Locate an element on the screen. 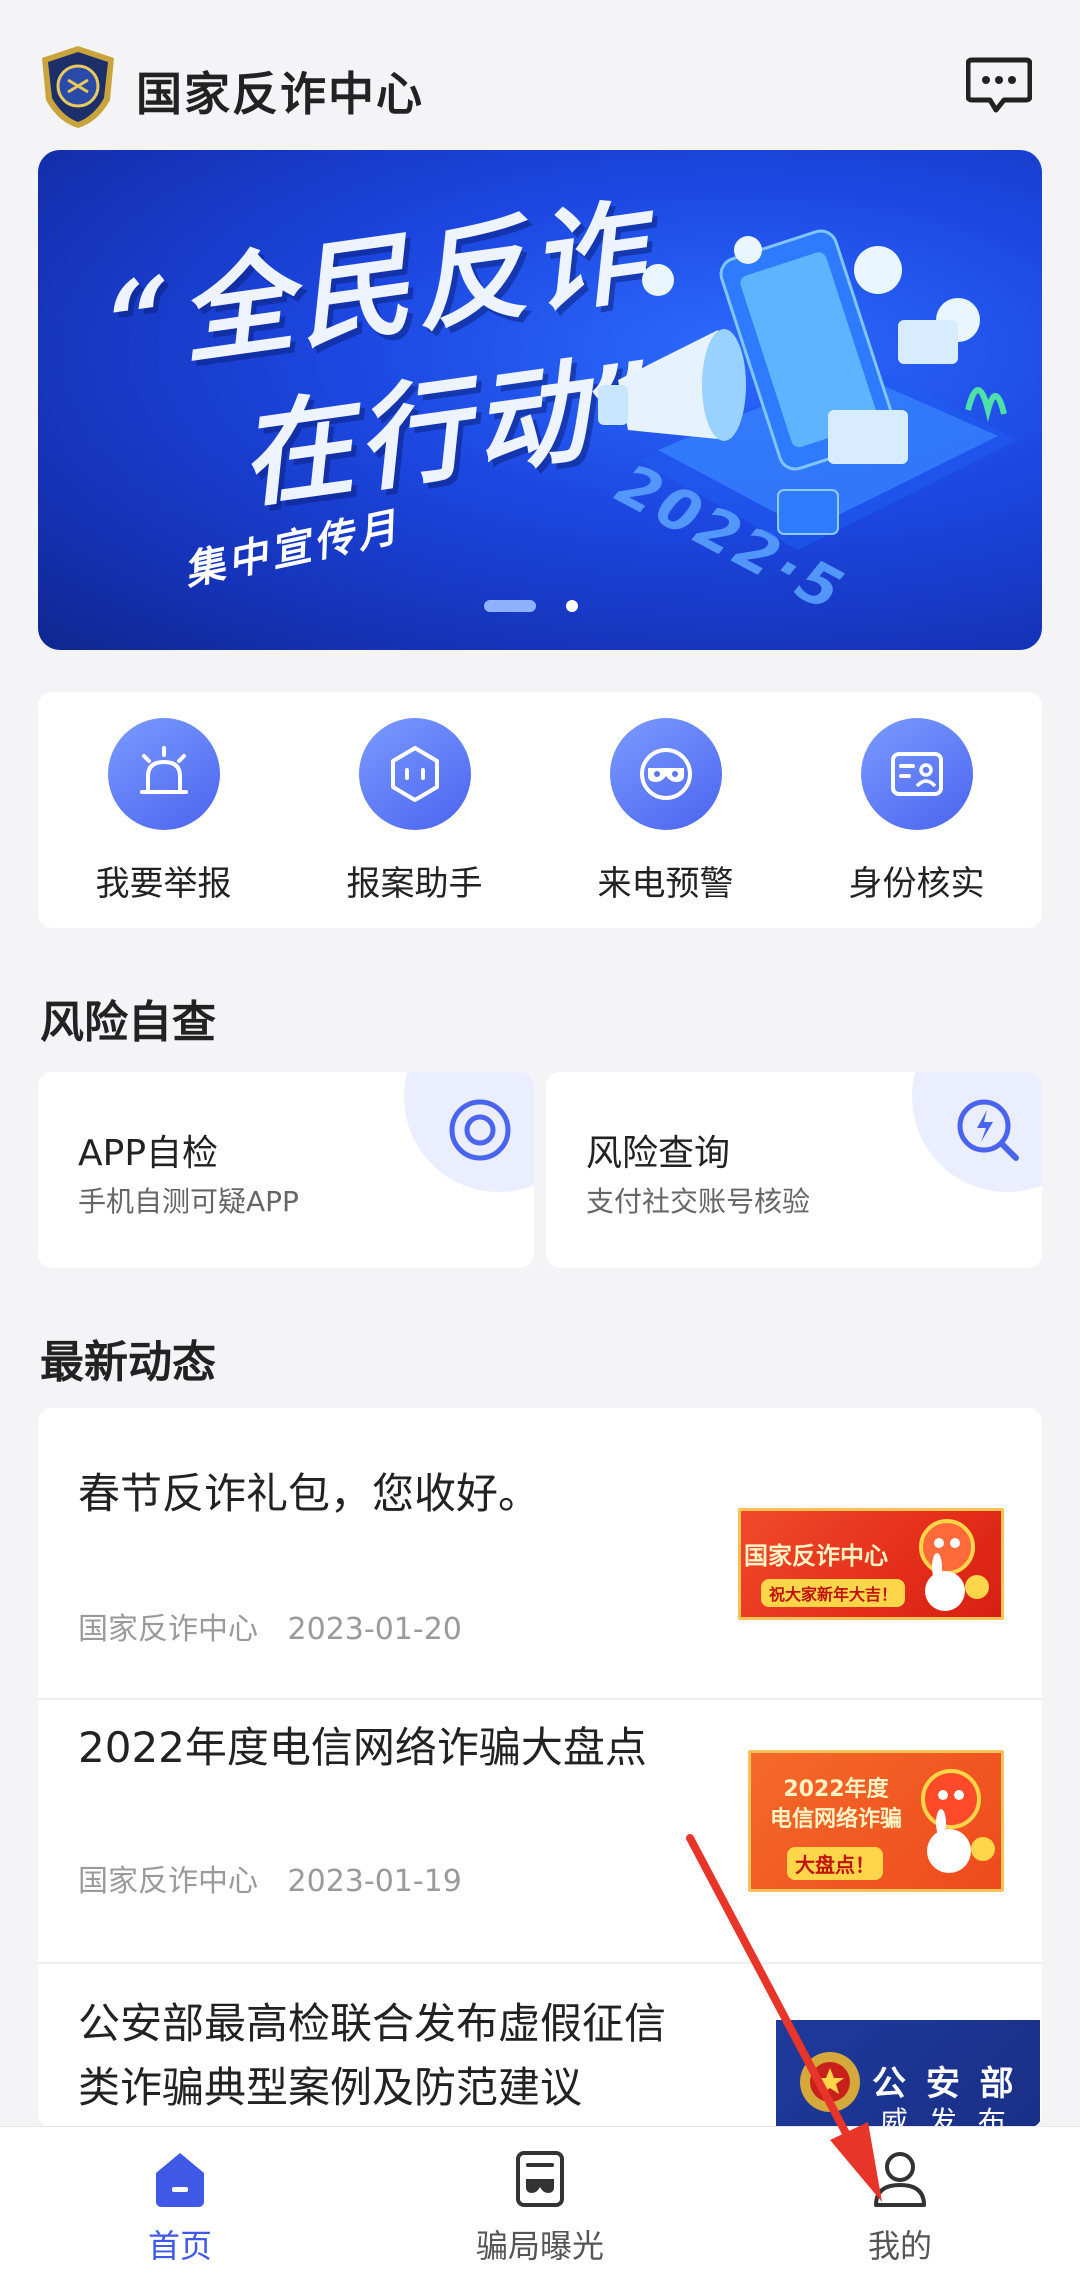 The image size is (1080, 2278). risk-card-subtitle: 支付社交账号核验 is located at coordinates (698, 1201).